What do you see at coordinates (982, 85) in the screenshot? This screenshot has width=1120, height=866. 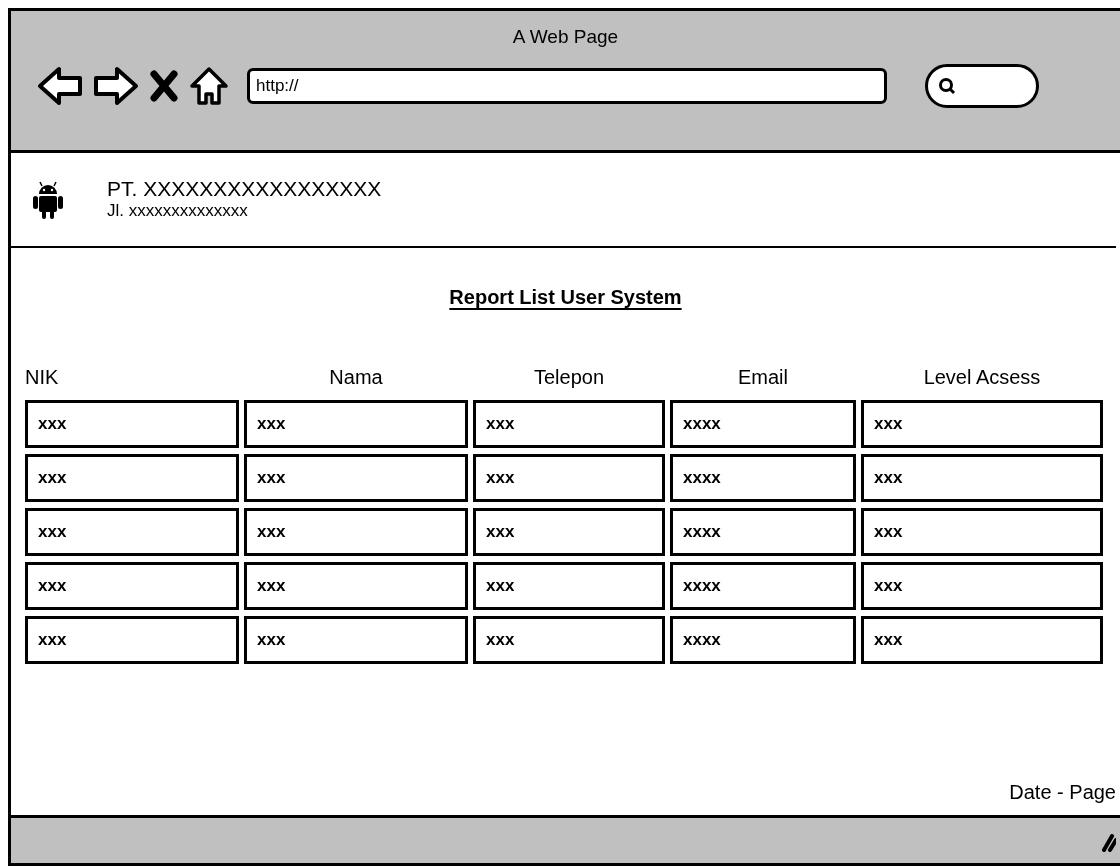 I see `search-field` at bounding box center [982, 85].